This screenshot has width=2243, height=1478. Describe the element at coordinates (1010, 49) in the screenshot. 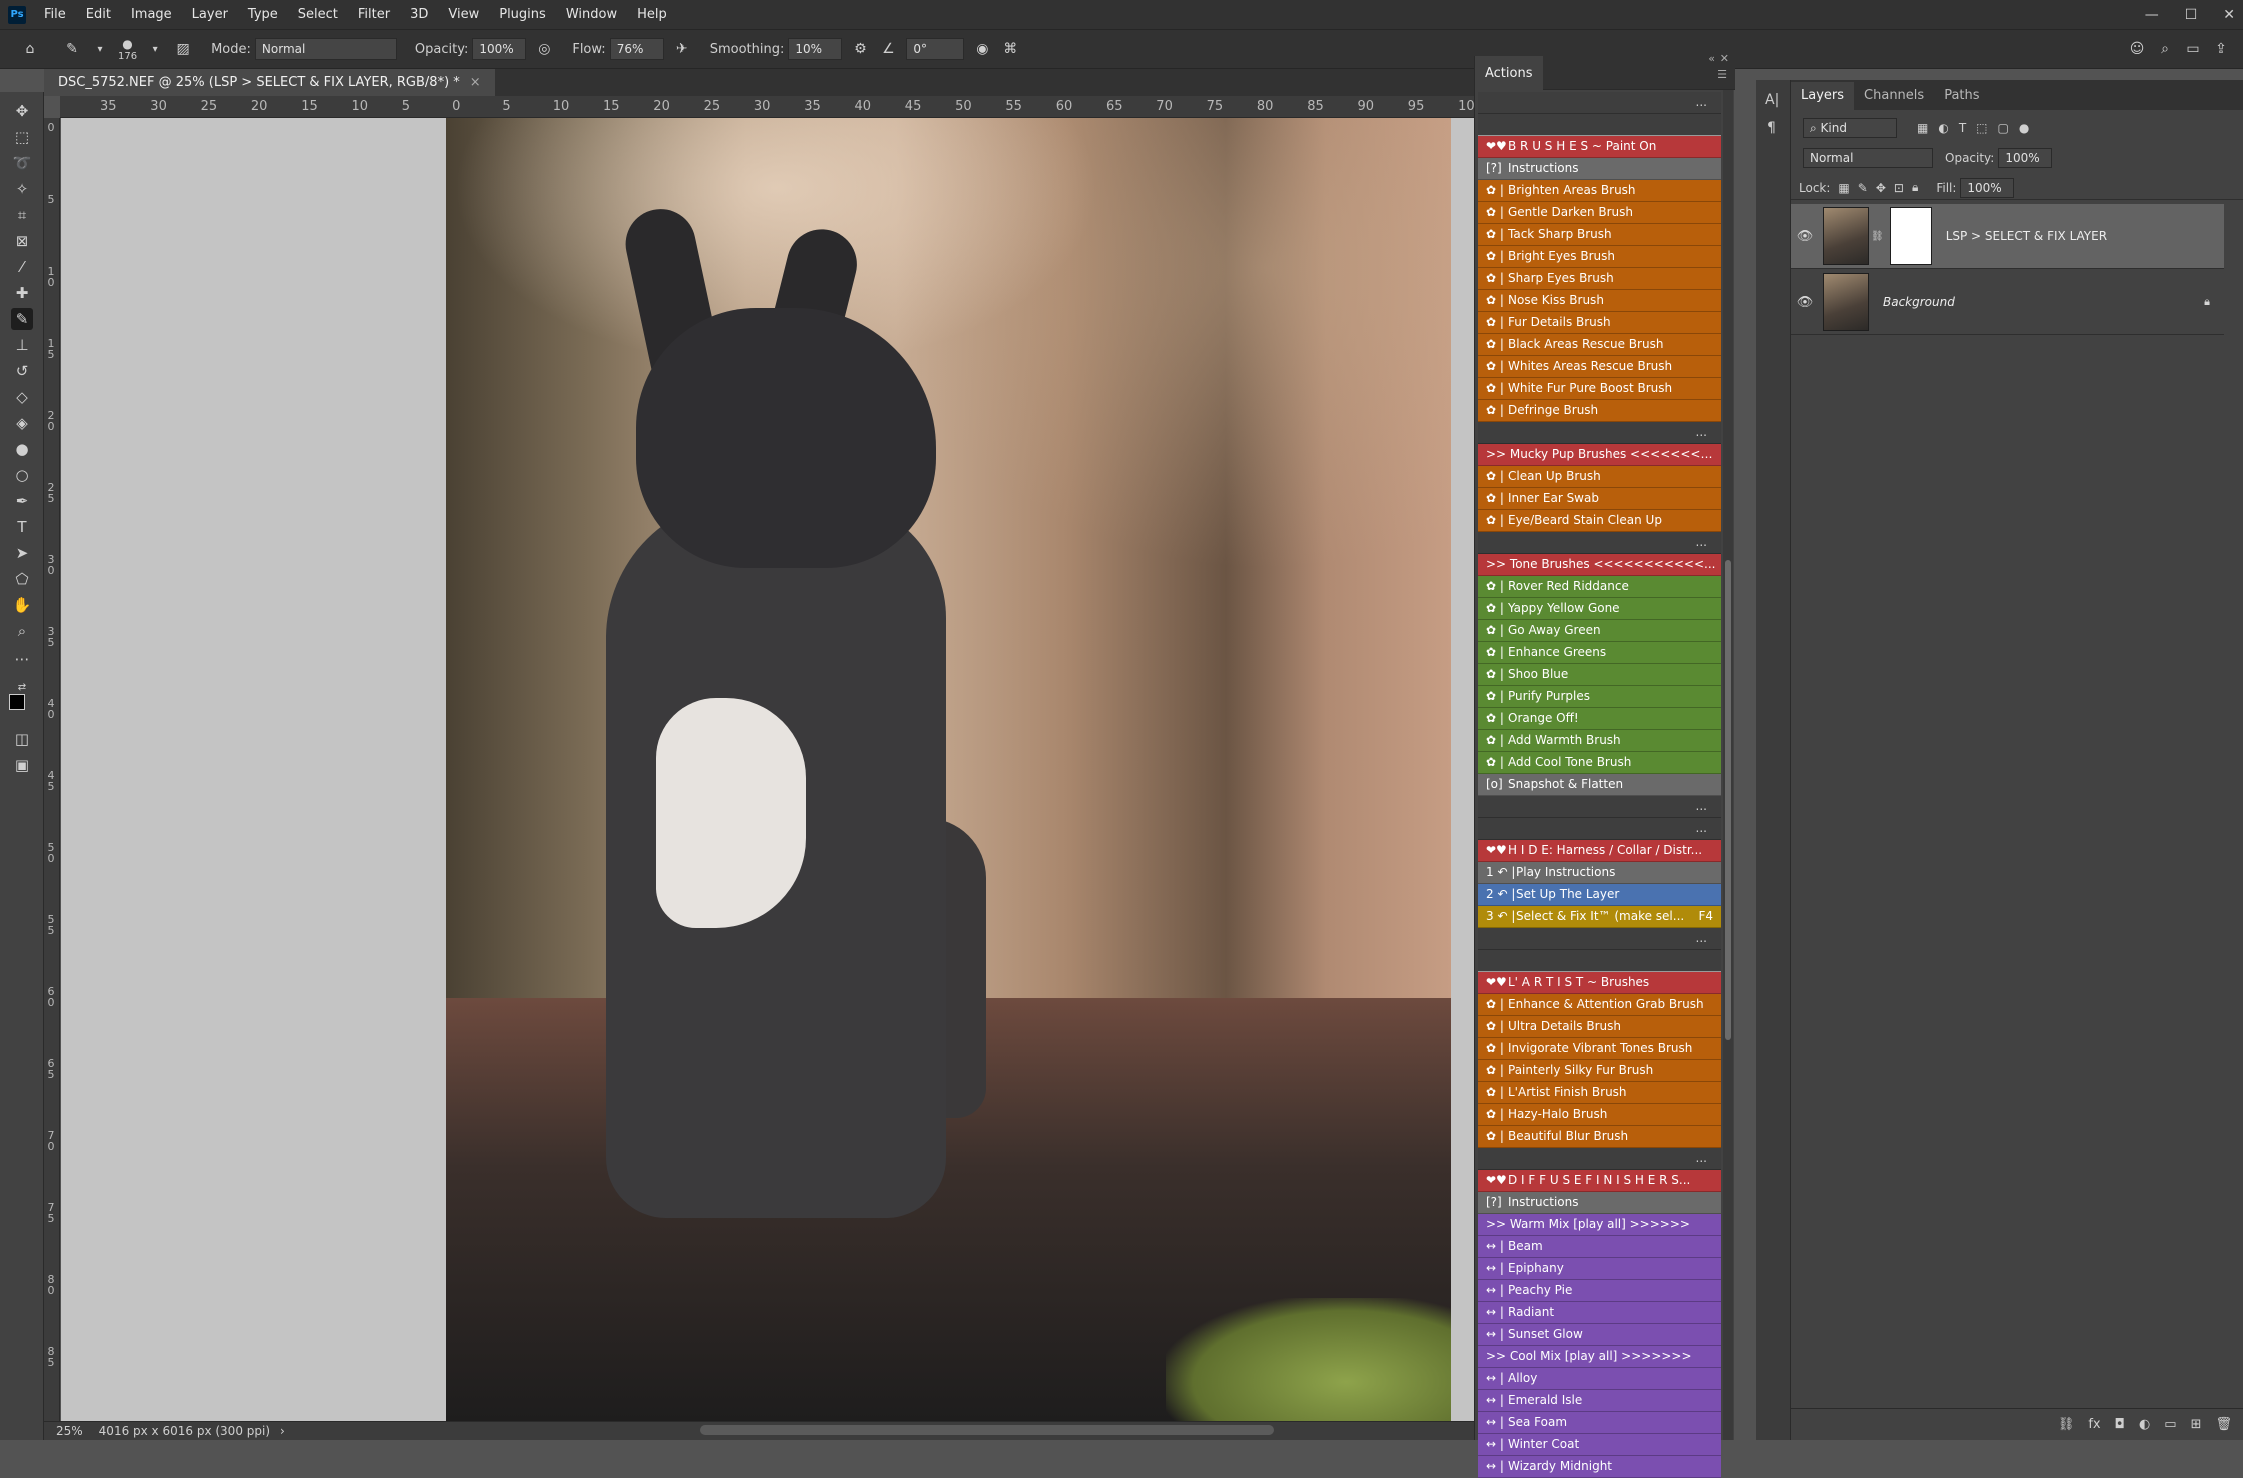

I see `symmetry-icon: ⌘` at that location.